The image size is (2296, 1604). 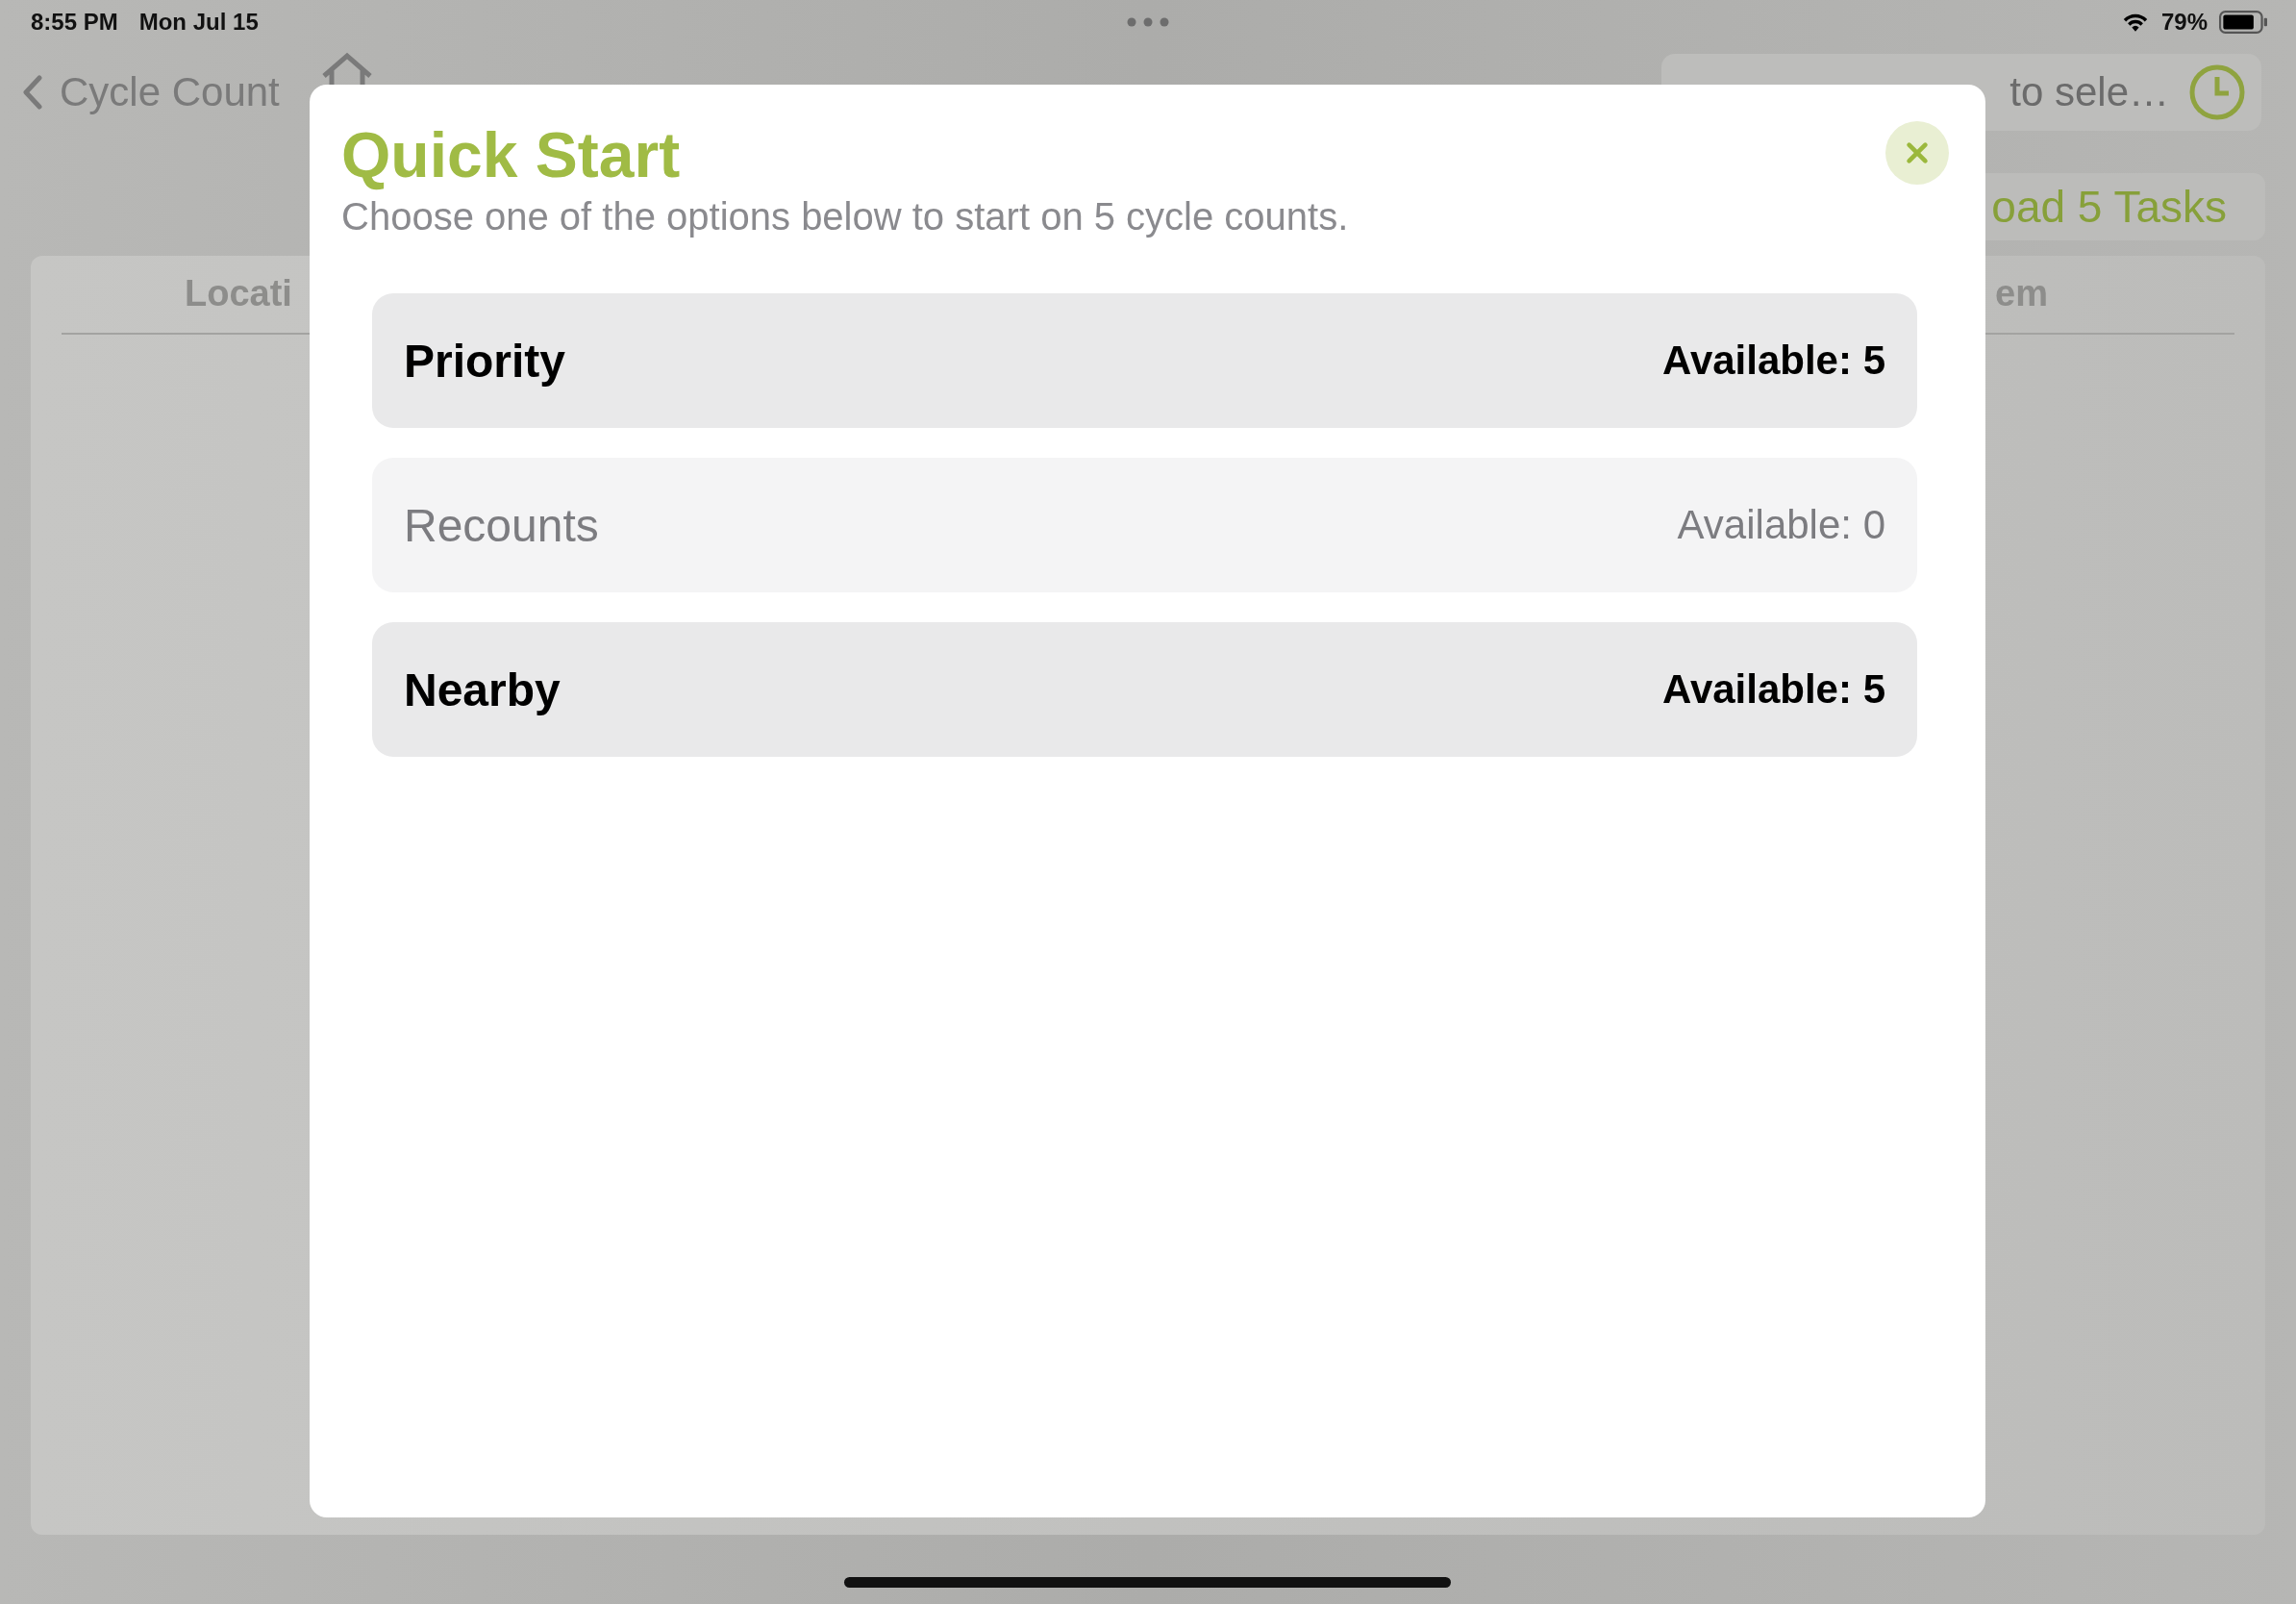 I want to click on option-label: Recounts, so click(x=502, y=525).